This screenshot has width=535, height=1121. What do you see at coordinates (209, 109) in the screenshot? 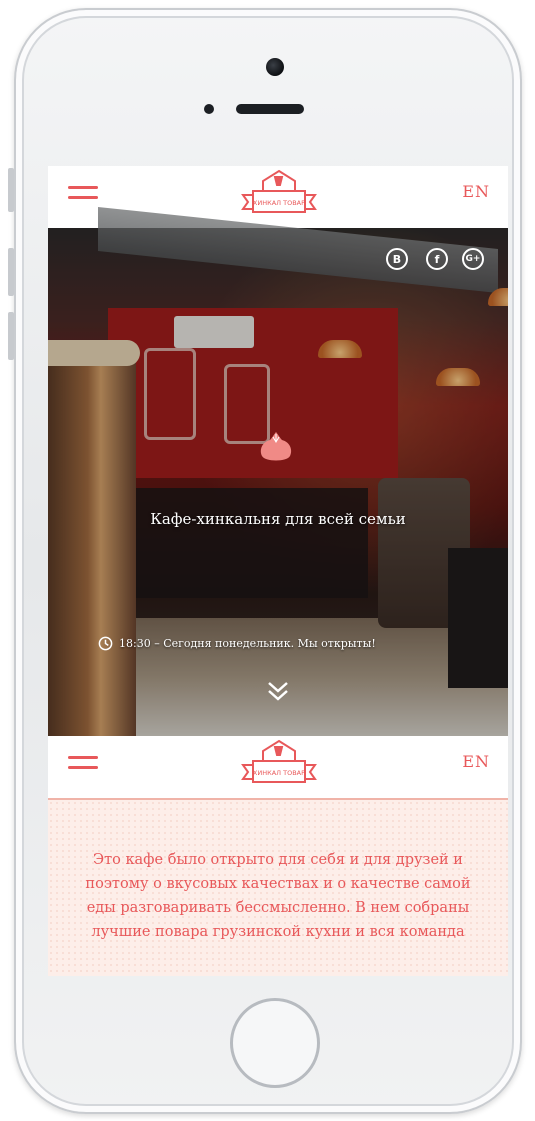
I see `proximity-sensor` at bounding box center [209, 109].